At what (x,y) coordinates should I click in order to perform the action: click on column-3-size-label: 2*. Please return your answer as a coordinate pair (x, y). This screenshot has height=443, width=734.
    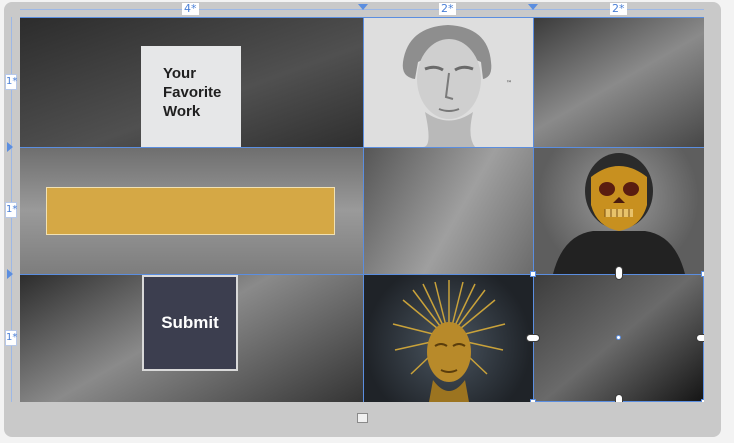
    Looking at the image, I should click on (618, 9).